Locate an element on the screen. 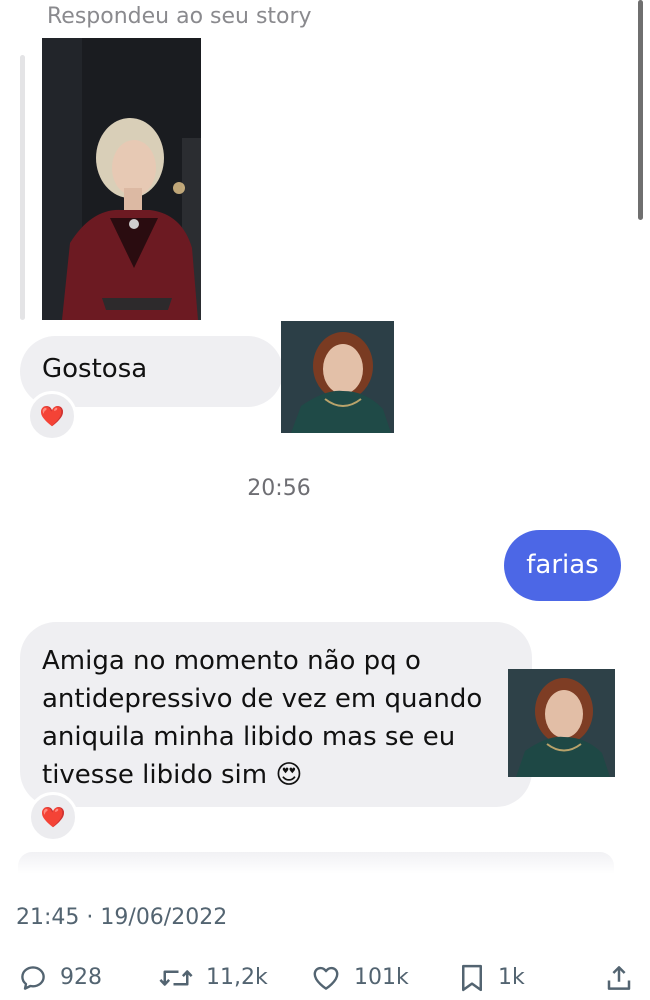  message-text: farias is located at coordinates (562, 565).